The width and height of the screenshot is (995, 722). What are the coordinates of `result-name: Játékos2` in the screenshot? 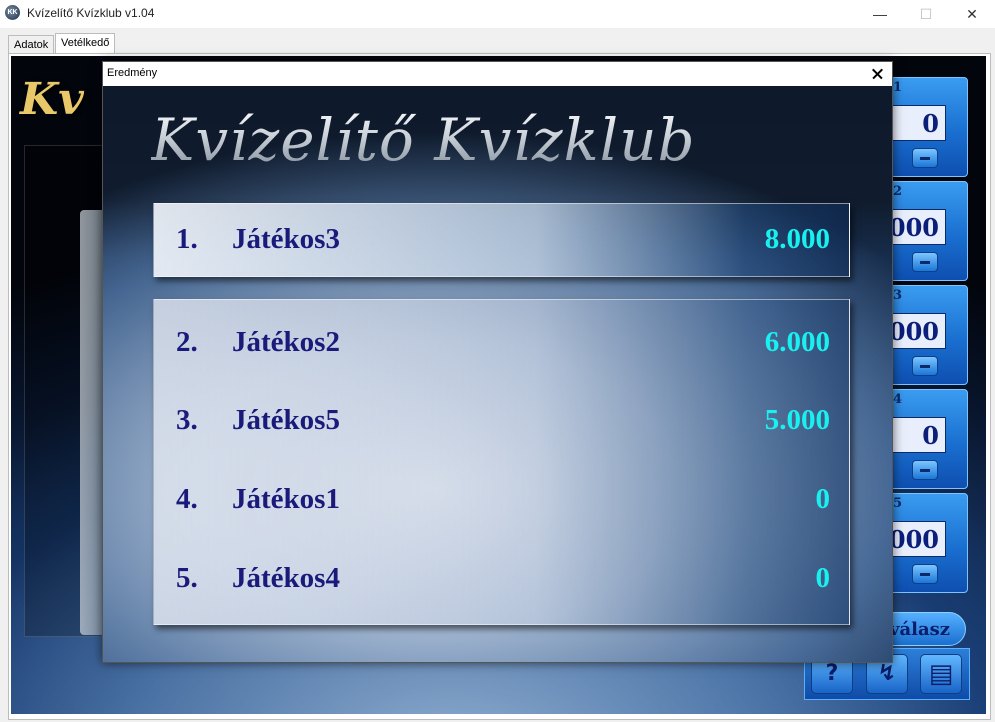 It's located at (286, 342).